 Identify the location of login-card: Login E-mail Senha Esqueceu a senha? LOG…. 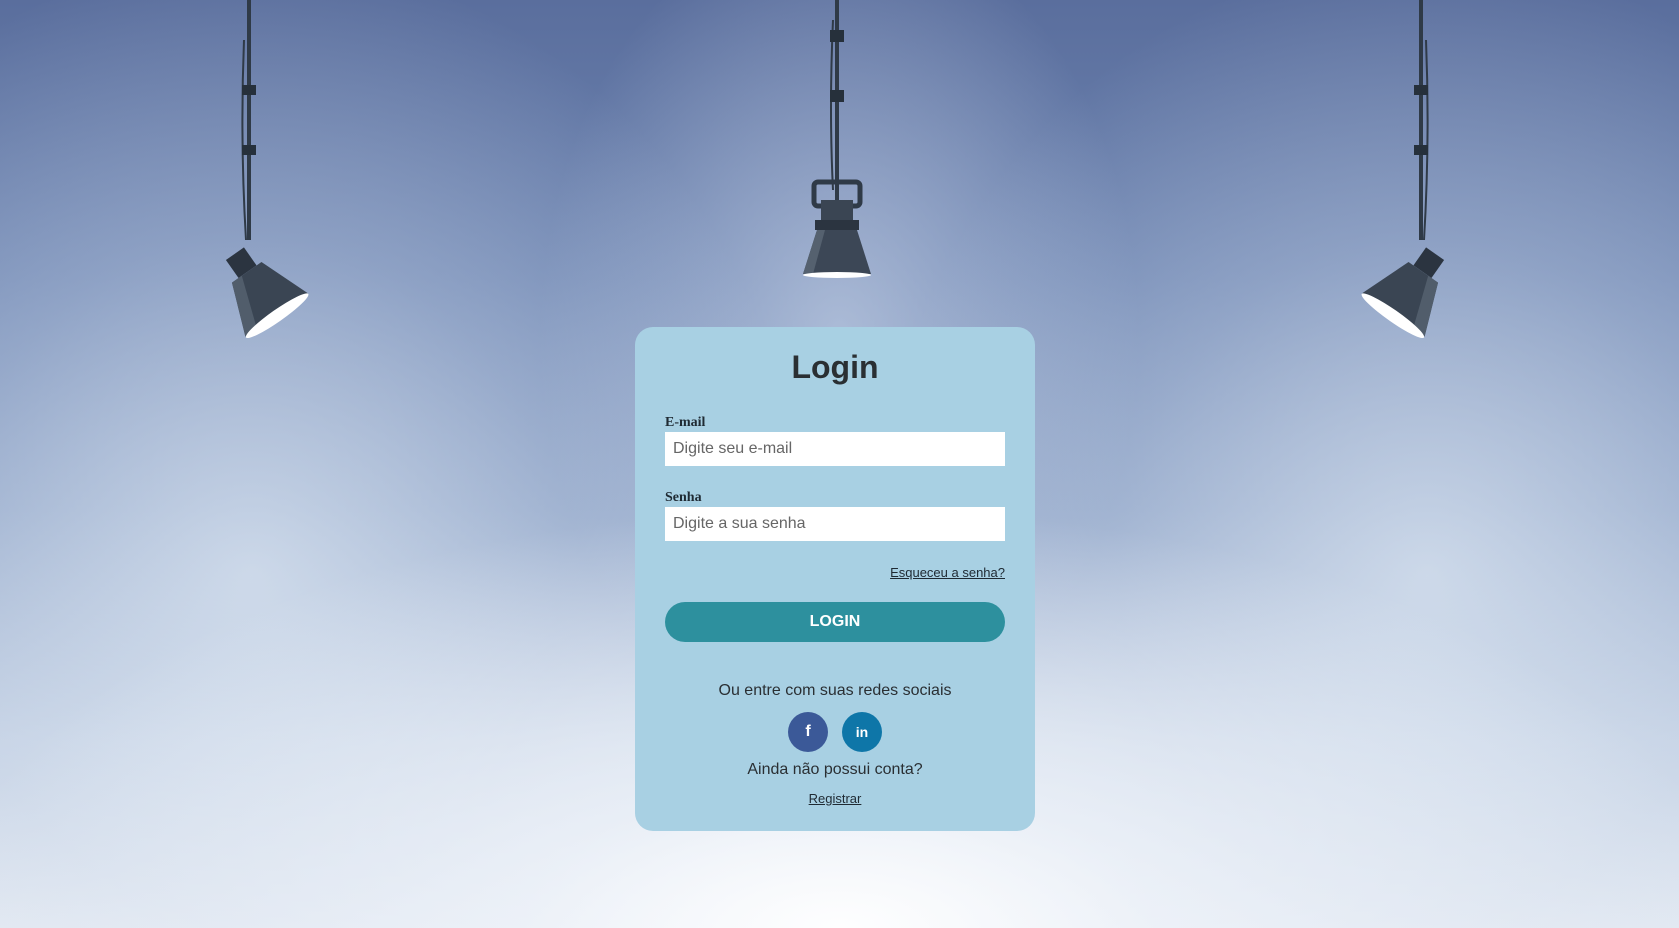
(835, 579).